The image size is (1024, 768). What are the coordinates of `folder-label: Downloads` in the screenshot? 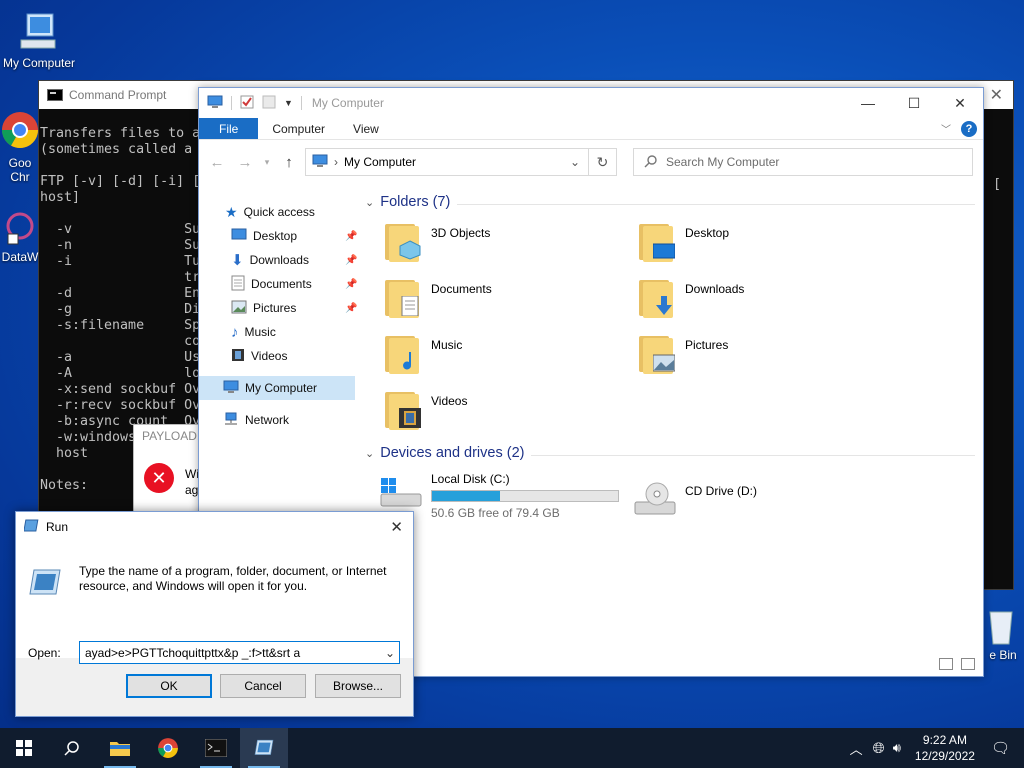 It's located at (715, 289).